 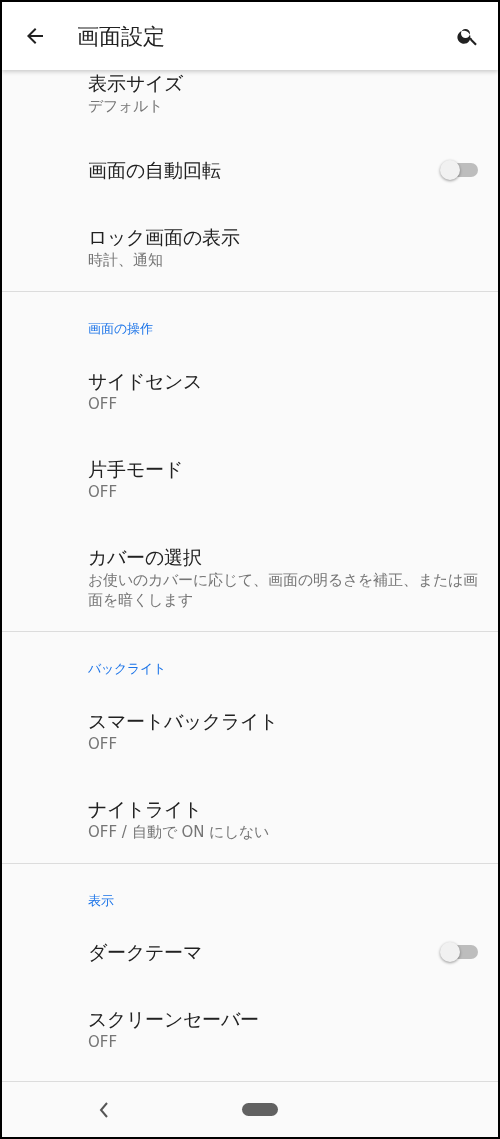 What do you see at coordinates (101, 901) in the screenshot?
I see `section-header: 表示` at bounding box center [101, 901].